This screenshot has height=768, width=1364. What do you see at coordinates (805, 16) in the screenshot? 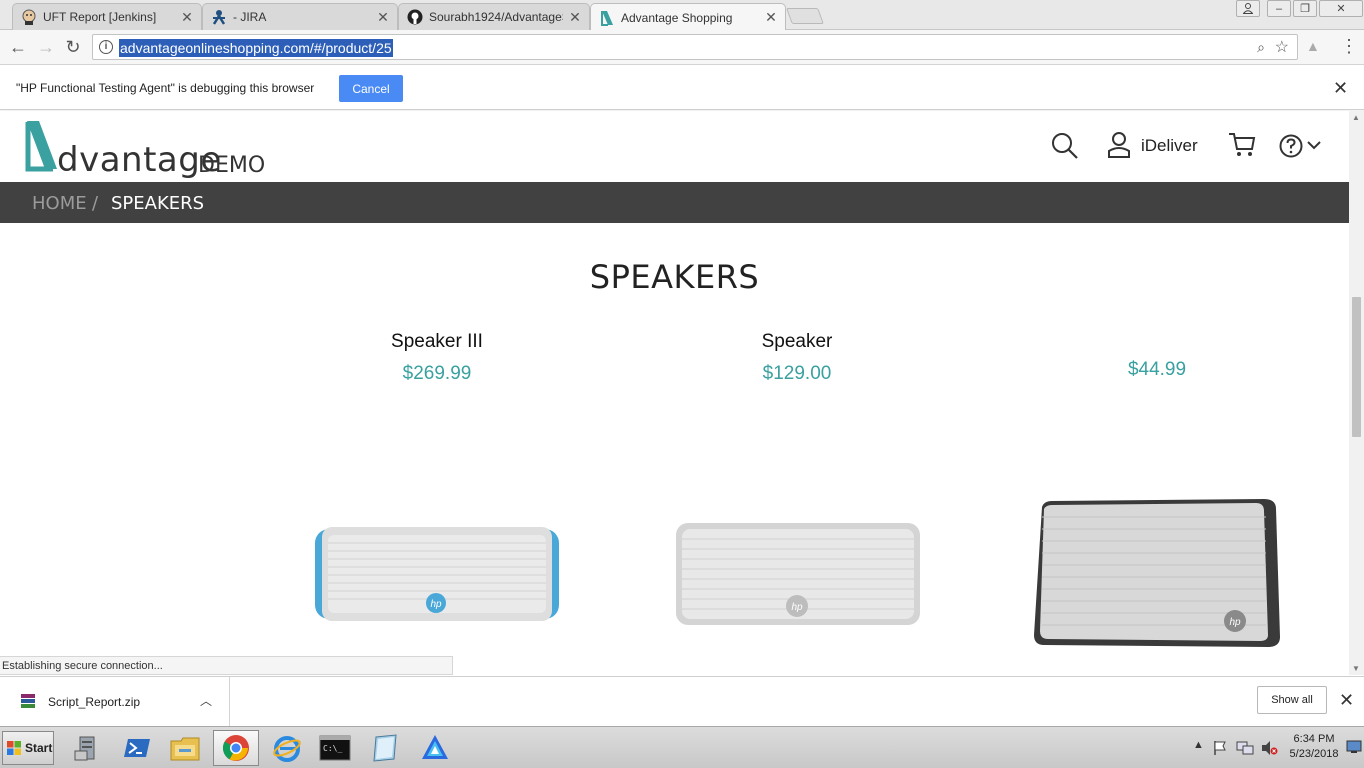
I see `new-tab-button` at bounding box center [805, 16].